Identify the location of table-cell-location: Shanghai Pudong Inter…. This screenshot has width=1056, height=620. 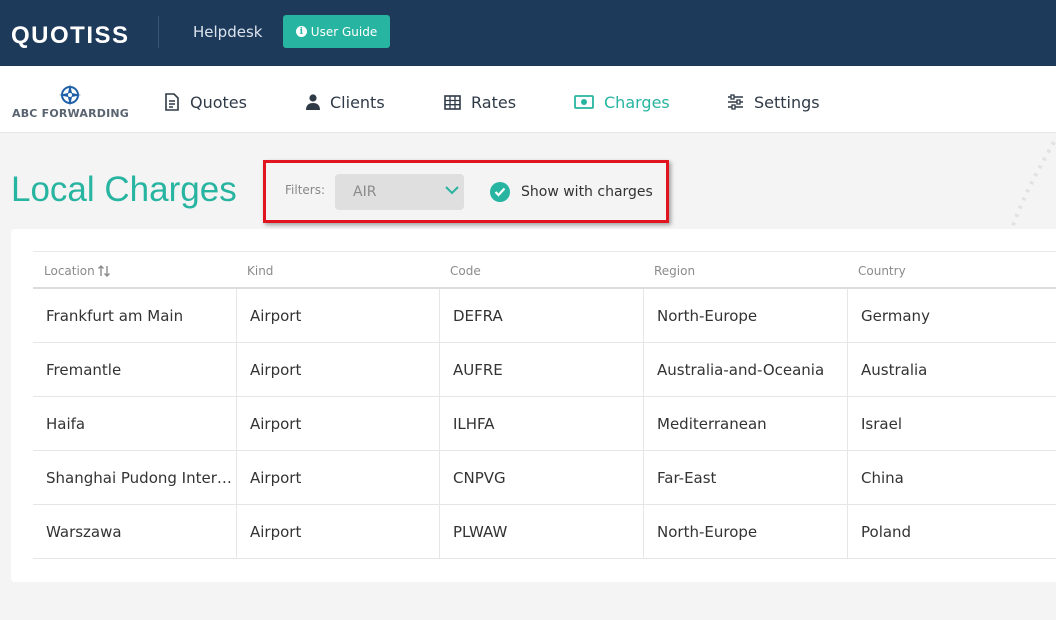
(139, 478).